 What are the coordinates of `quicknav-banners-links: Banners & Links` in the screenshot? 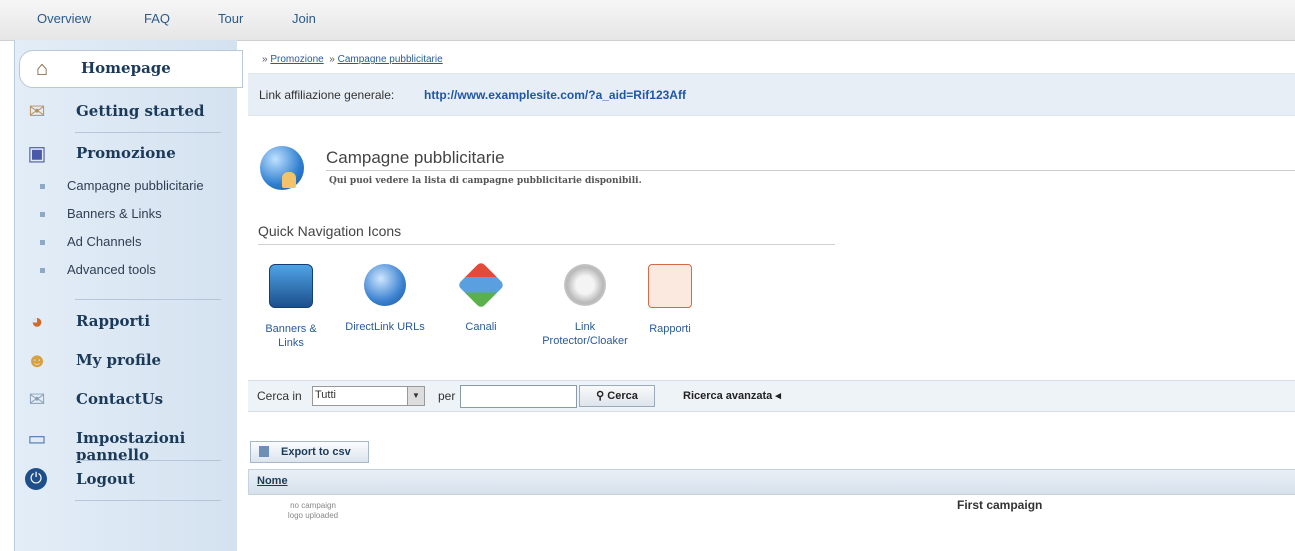 It's located at (291, 307).